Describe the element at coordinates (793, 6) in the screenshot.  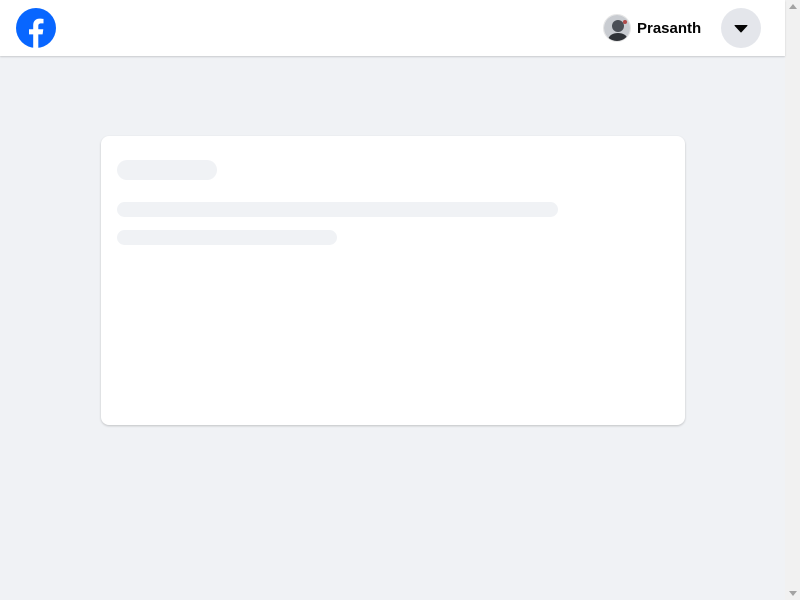
I see `scroll-up-arrow-icon` at that location.